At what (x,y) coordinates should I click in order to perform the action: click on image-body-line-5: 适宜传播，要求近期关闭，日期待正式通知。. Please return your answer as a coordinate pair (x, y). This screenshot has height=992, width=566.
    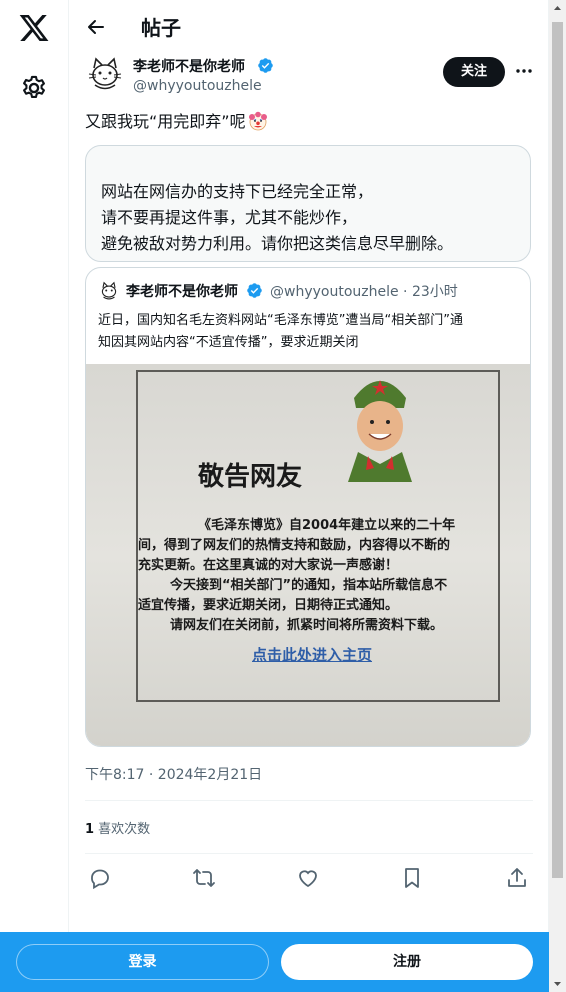
    Looking at the image, I should click on (268, 605).